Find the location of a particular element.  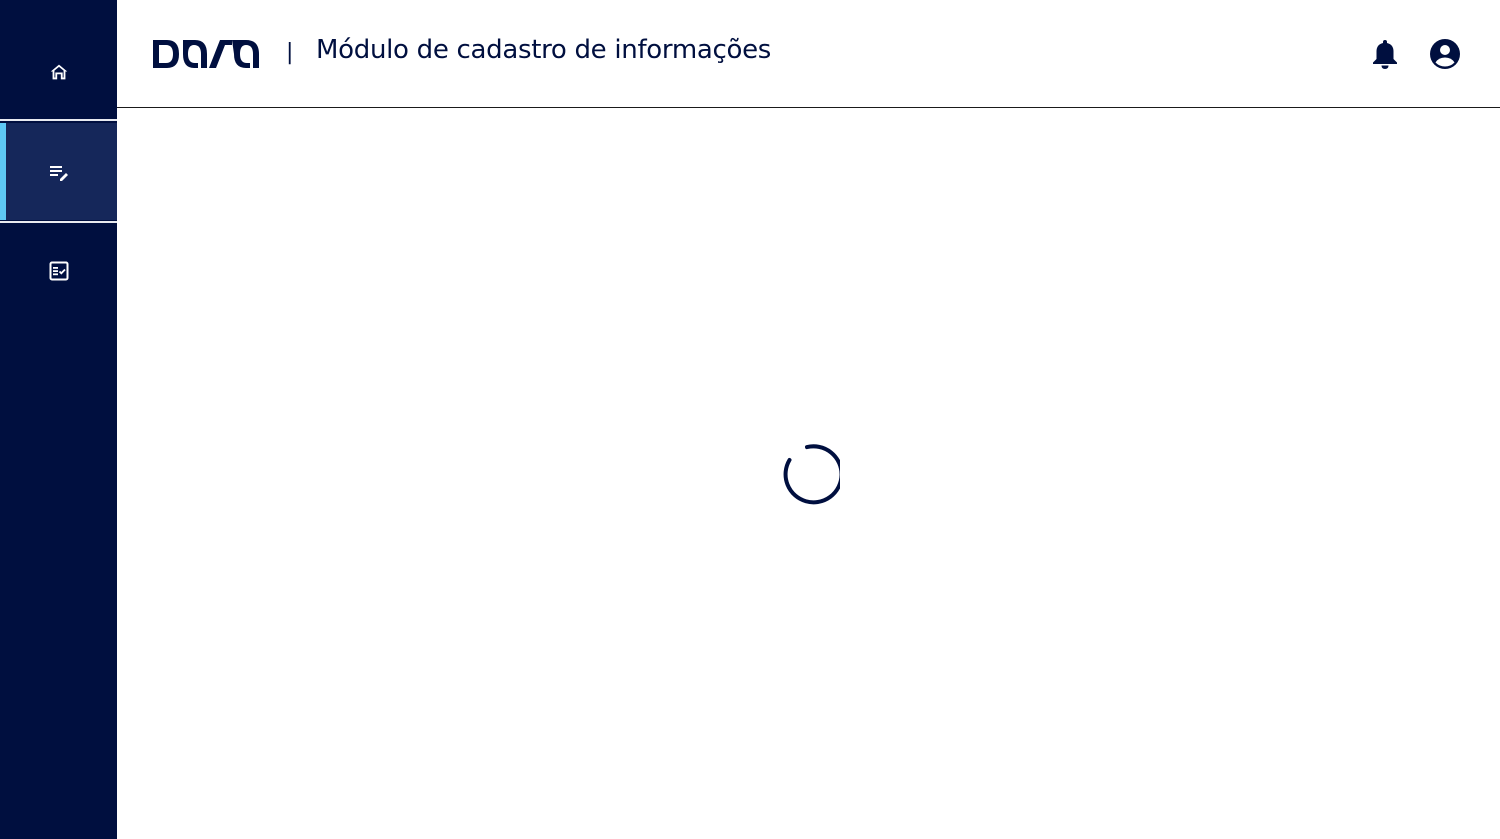

home-icon is located at coordinates (58, 71).